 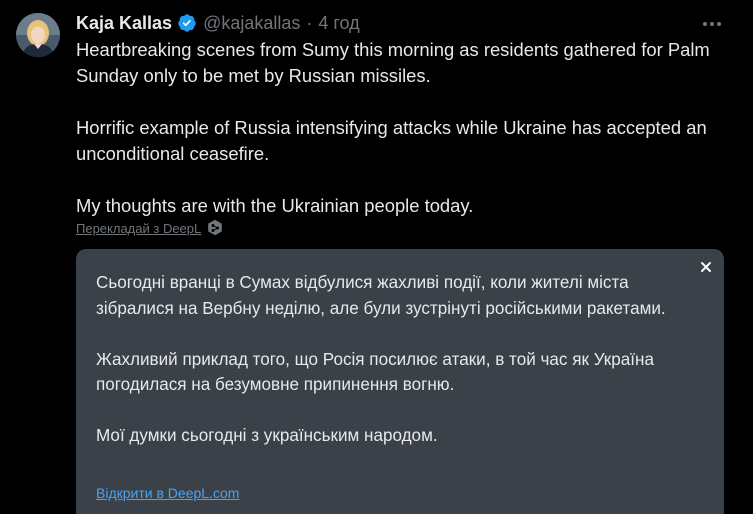 I want to click on translate-row: Перекладай з DeepL, so click(x=149, y=228).